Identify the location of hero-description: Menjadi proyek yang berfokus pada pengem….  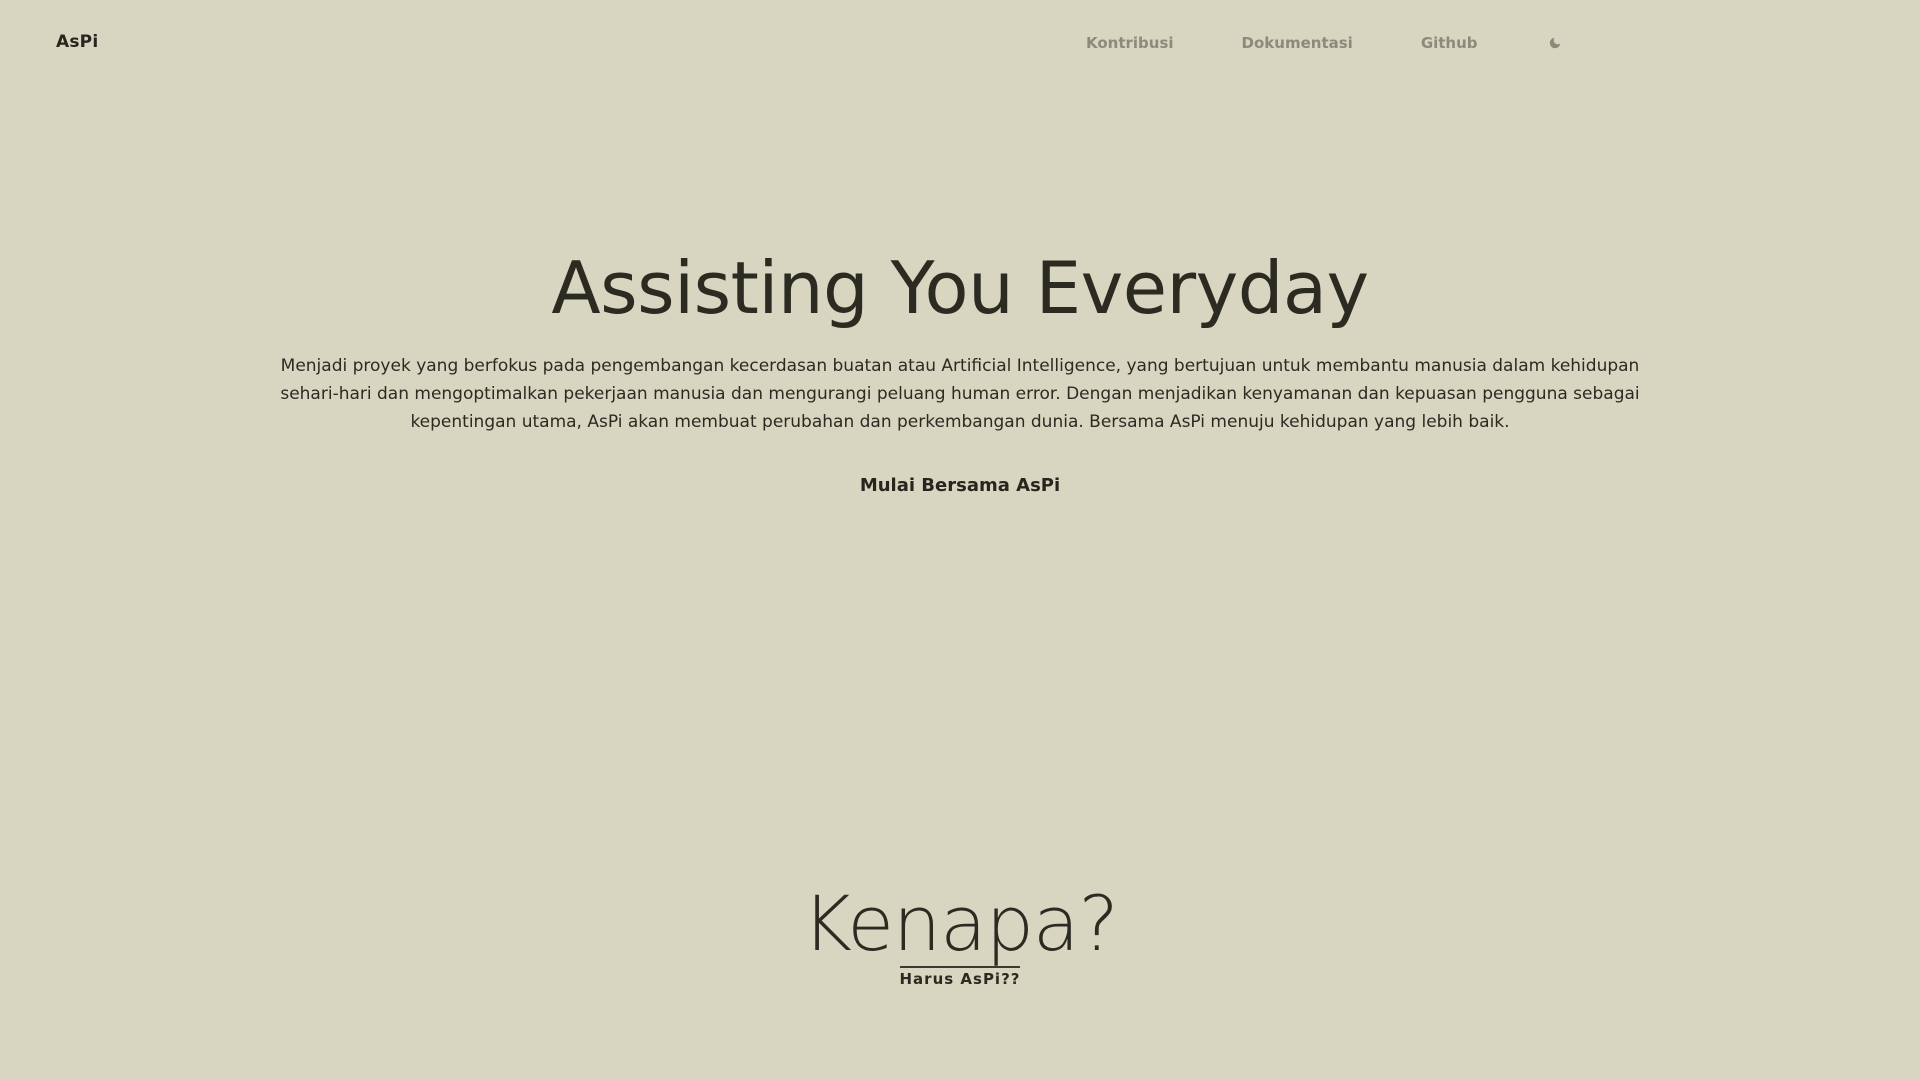
(960, 394).